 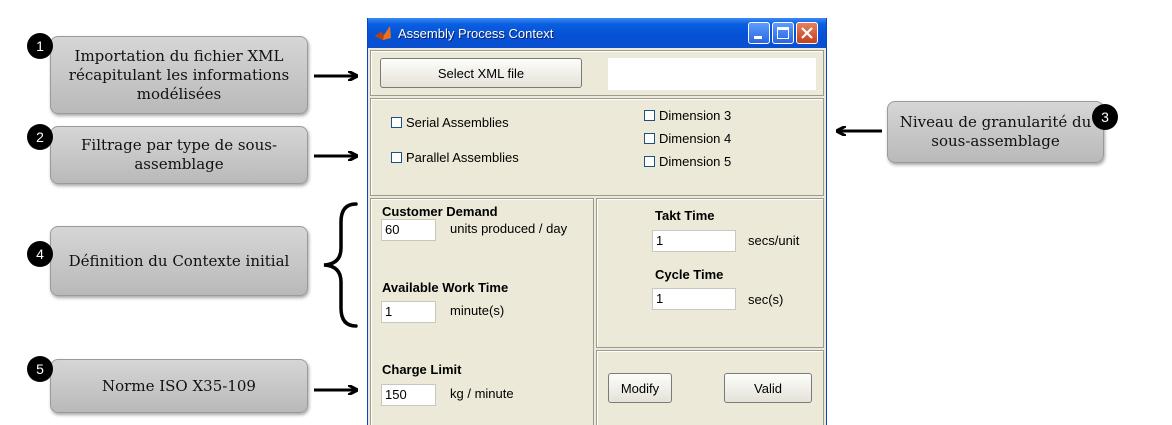 I want to click on customer-demand-field: 60, so click(x=408, y=230).